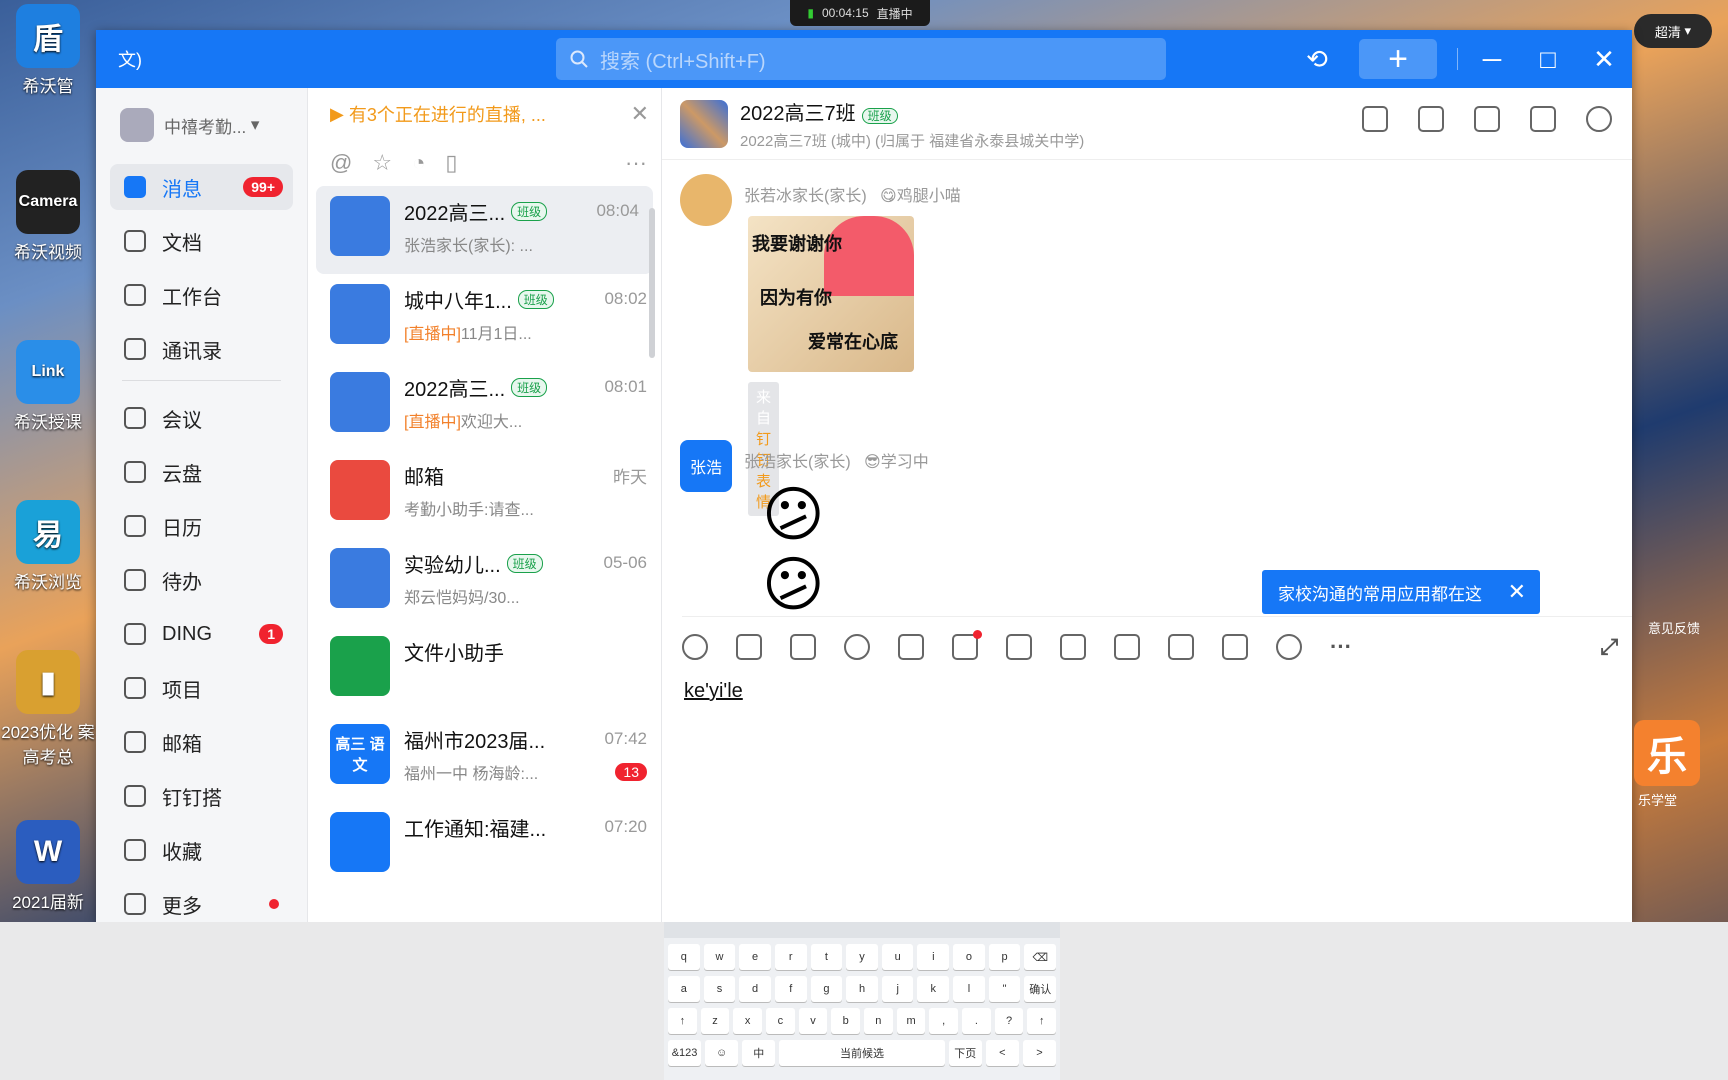  What do you see at coordinates (722, 1053) in the screenshot?
I see `keyboard-key: ☺` at bounding box center [722, 1053].